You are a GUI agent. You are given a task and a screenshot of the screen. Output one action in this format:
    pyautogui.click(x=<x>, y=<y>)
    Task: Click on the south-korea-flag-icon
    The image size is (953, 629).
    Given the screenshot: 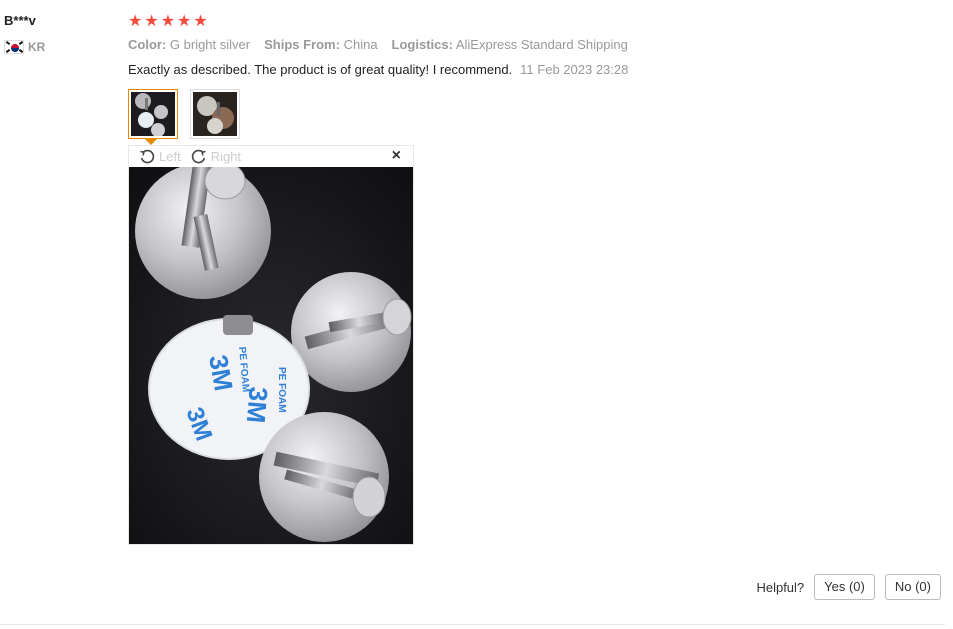 What is the action you would take?
    pyautogui.click(x=14, y=47)
    